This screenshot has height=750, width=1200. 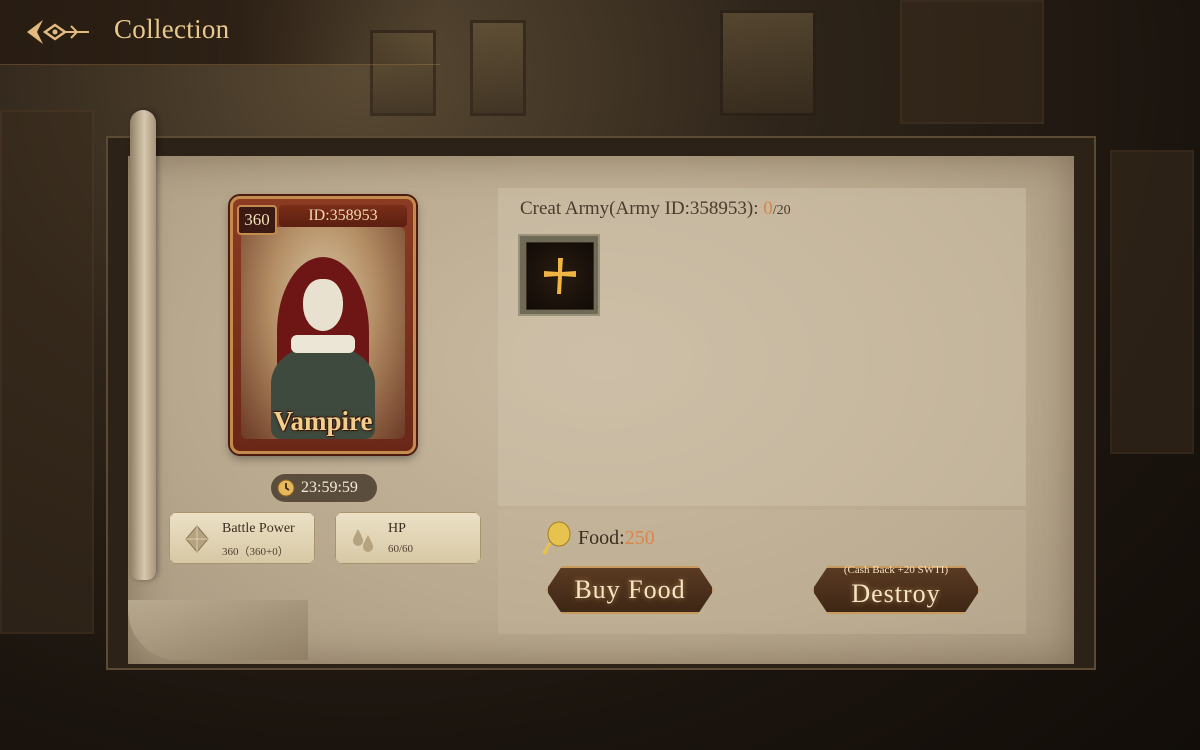 I want to click on hero-face, so click(x=323, y=305).